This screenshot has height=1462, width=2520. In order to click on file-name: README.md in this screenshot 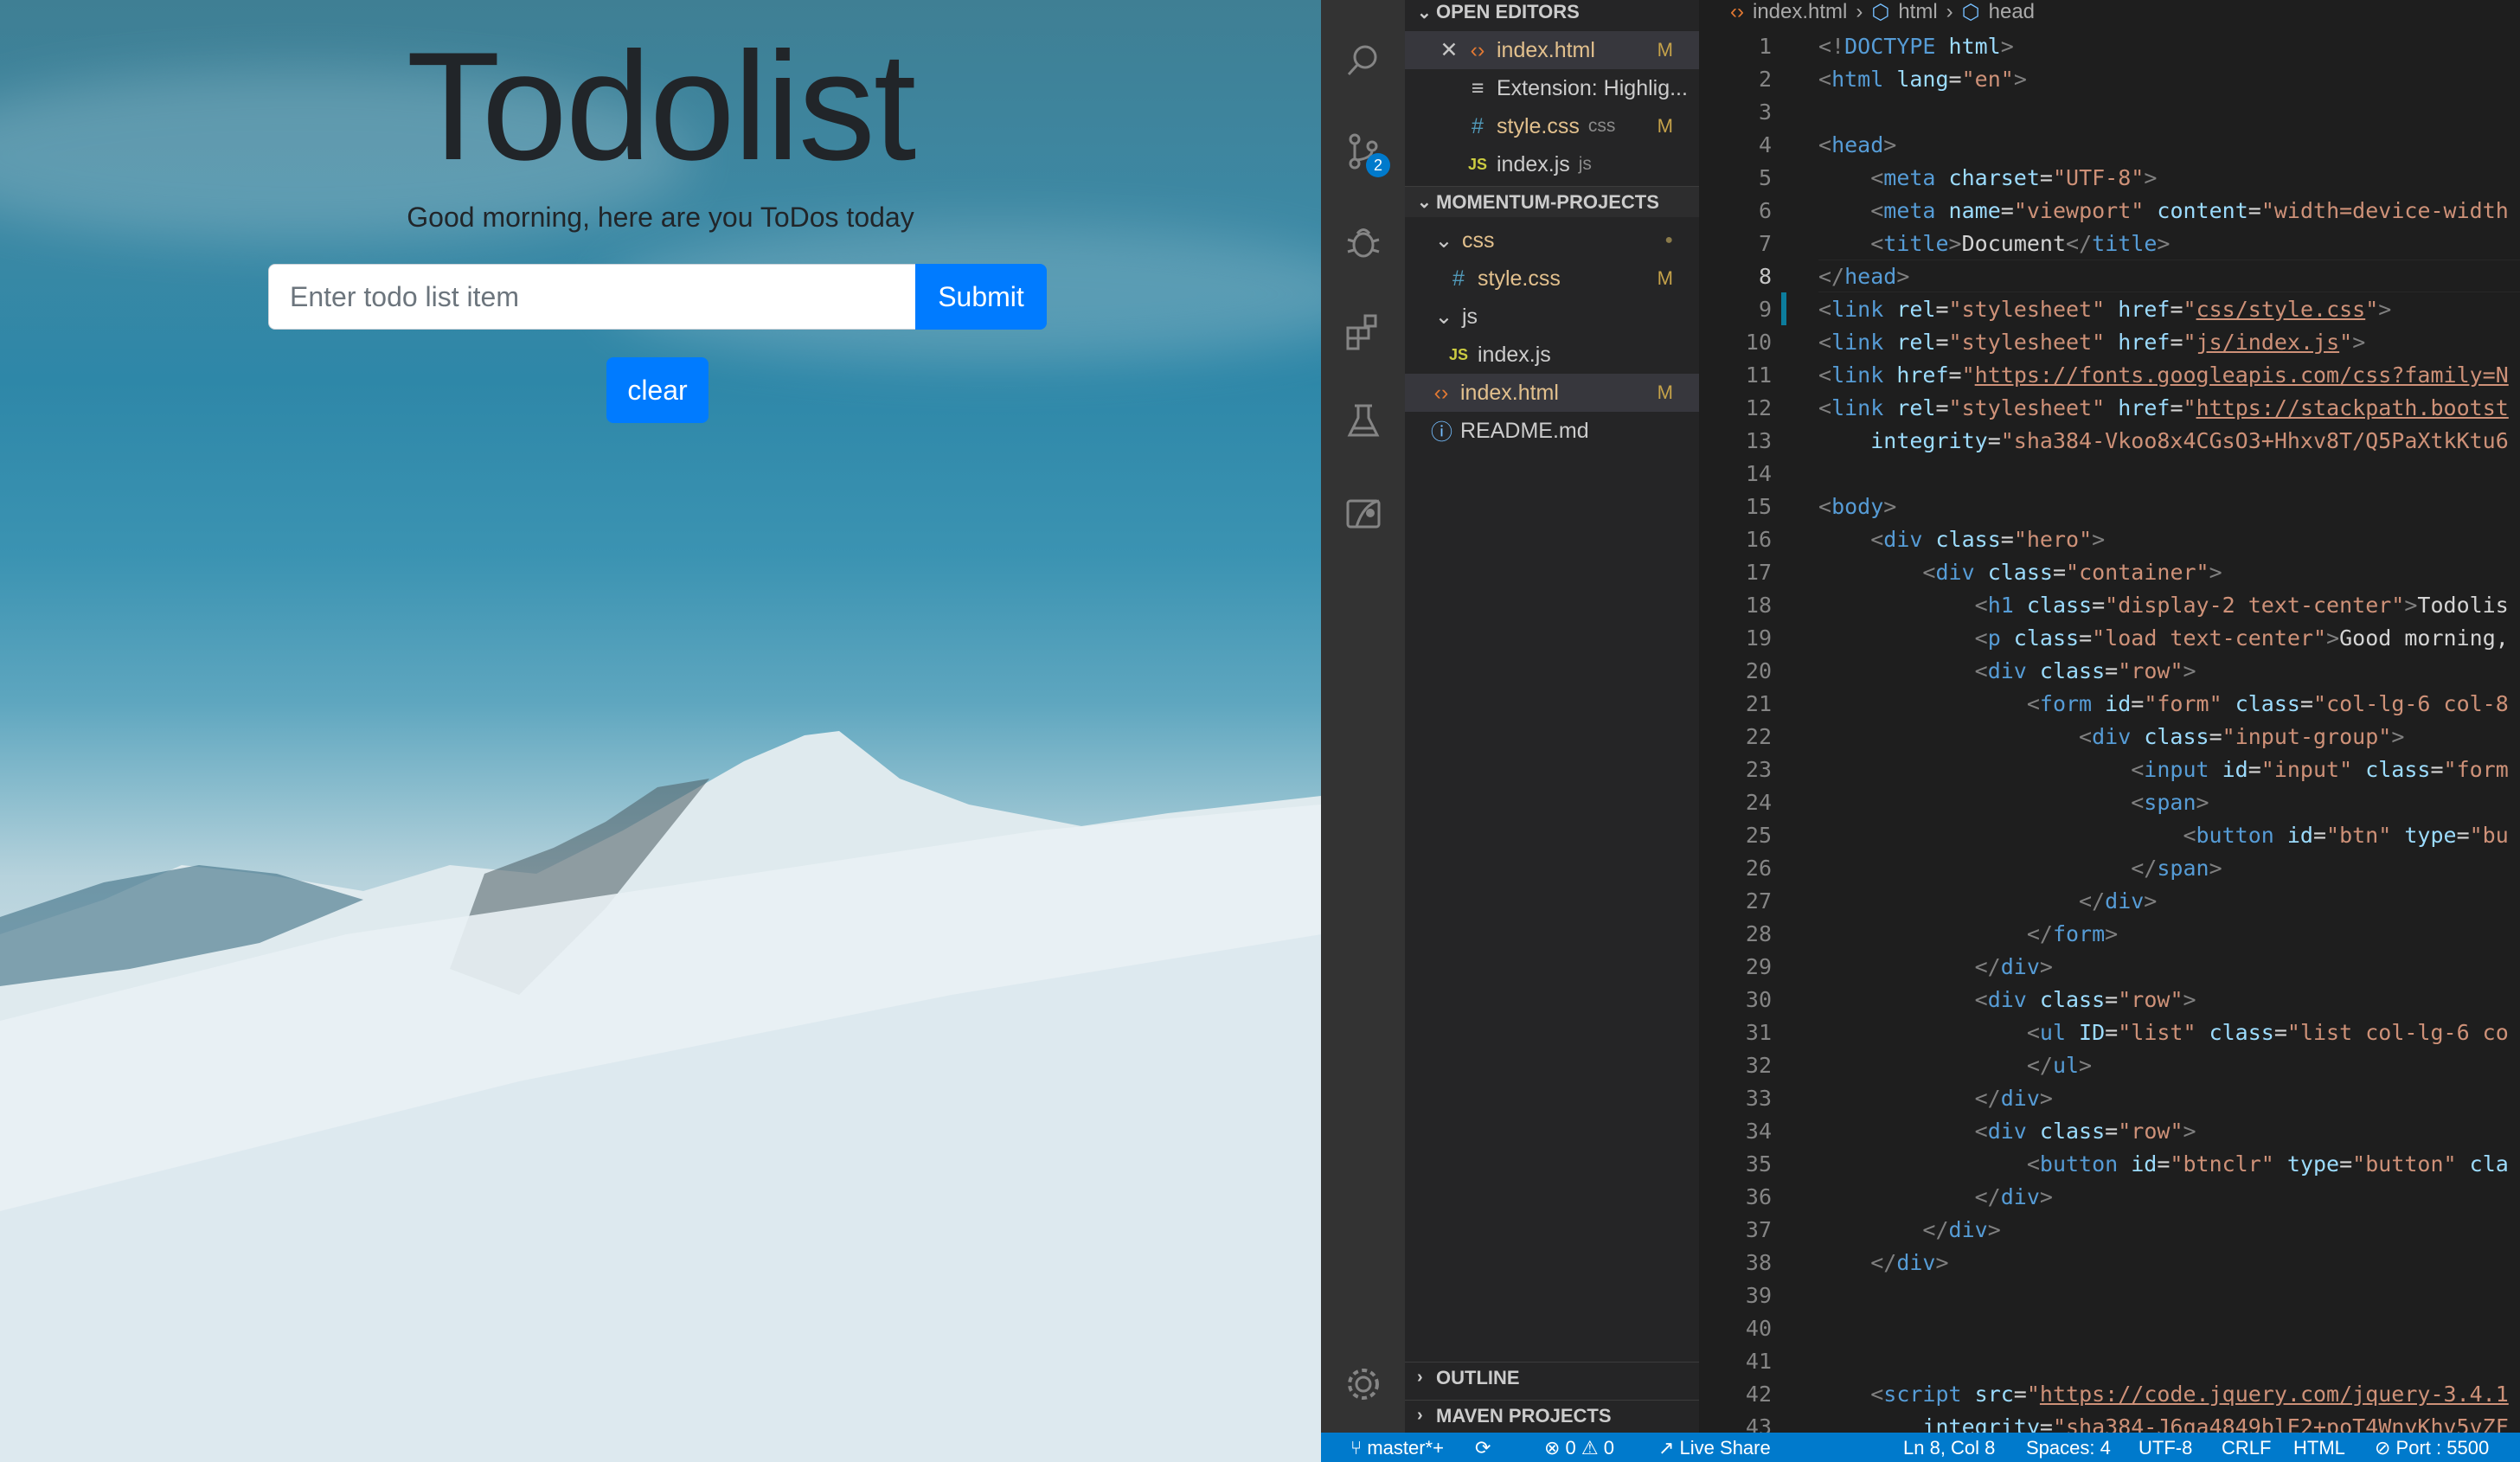, I will do `click(1524, 431)`.